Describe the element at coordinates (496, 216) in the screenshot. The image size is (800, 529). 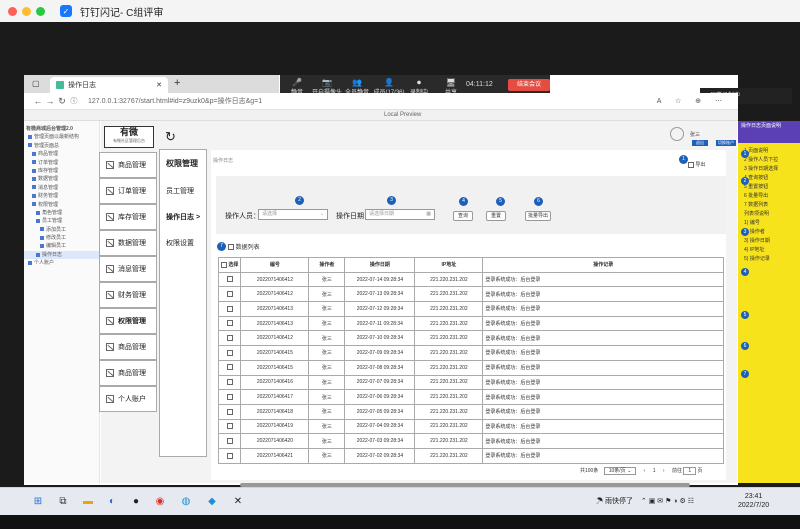
I see `reset-button: 重置` at that location.